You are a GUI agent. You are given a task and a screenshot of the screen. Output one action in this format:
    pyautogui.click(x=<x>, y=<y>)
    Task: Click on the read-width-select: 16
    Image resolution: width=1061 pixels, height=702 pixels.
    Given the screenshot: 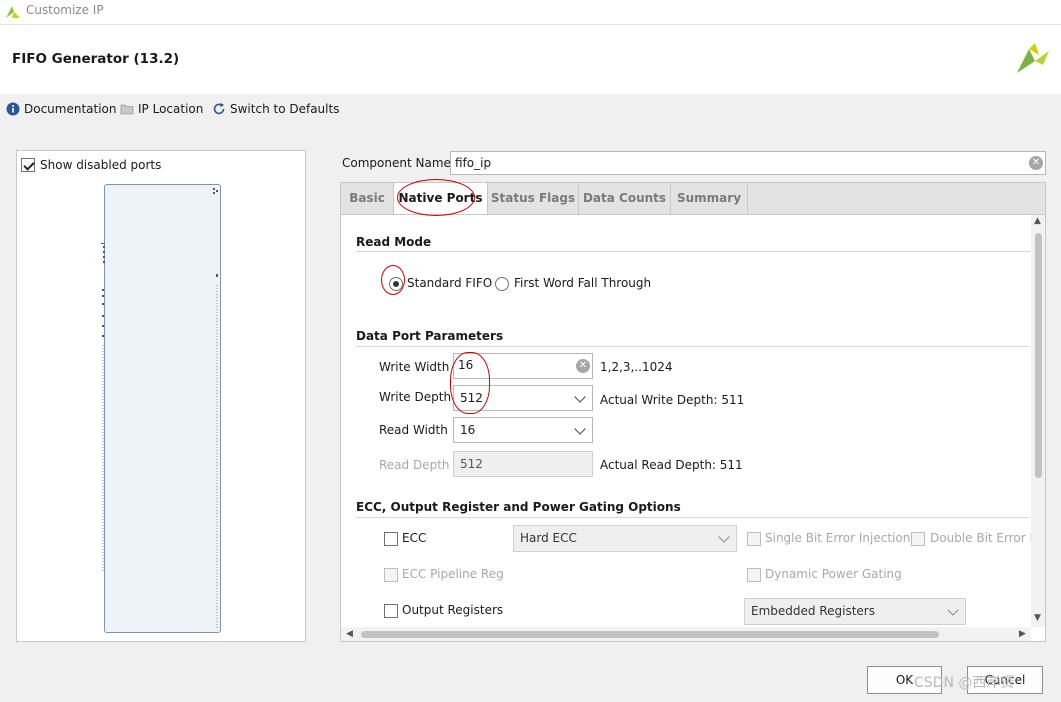 What is the action you would take?
    pyautogui.click(x=523, y=430)
    